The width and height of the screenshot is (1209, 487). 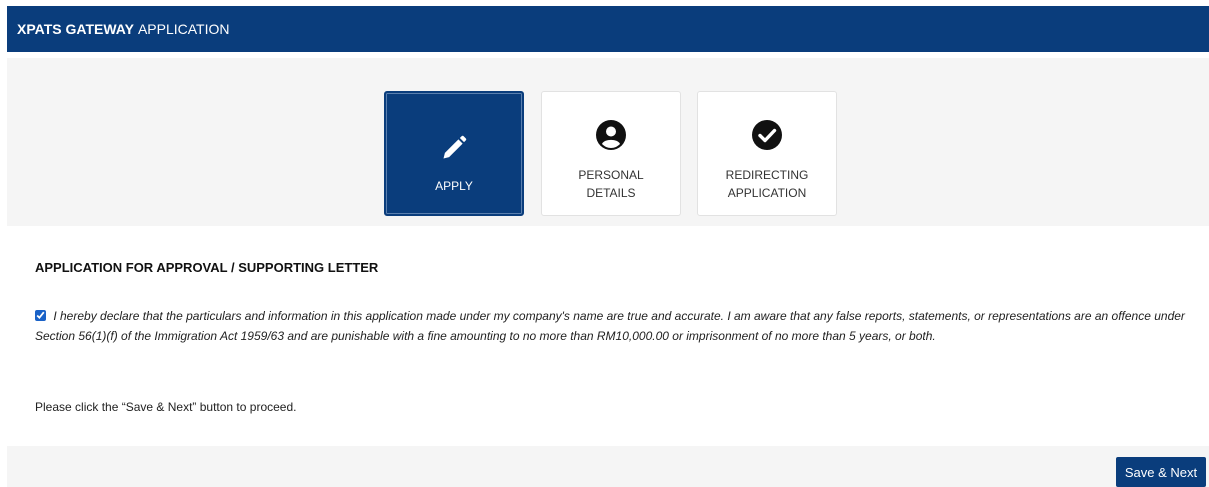 I want to click on step-personal-details: PERSONAL DETAILS, so click(x=611, y=153).